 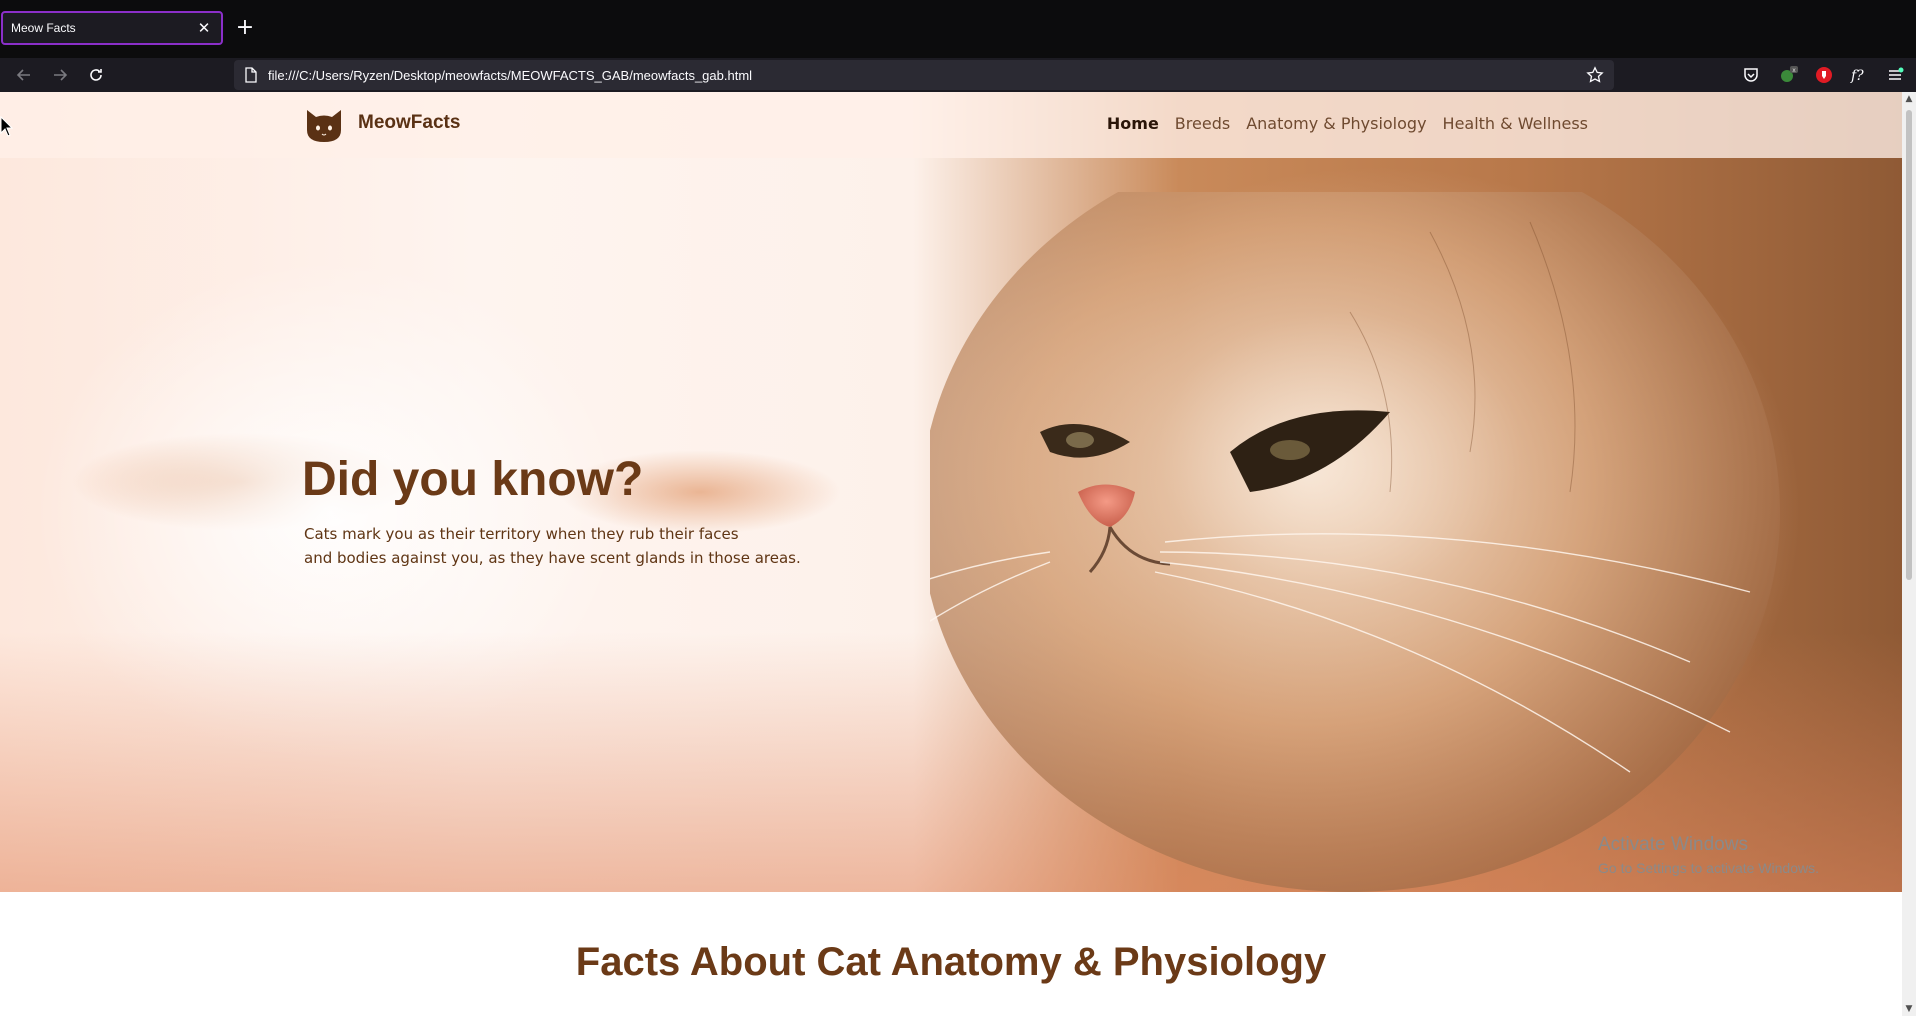 What do you see at coordinates (96, 75) in the screenshot?
I see `reload-icon` at bounding box center [96, 75].